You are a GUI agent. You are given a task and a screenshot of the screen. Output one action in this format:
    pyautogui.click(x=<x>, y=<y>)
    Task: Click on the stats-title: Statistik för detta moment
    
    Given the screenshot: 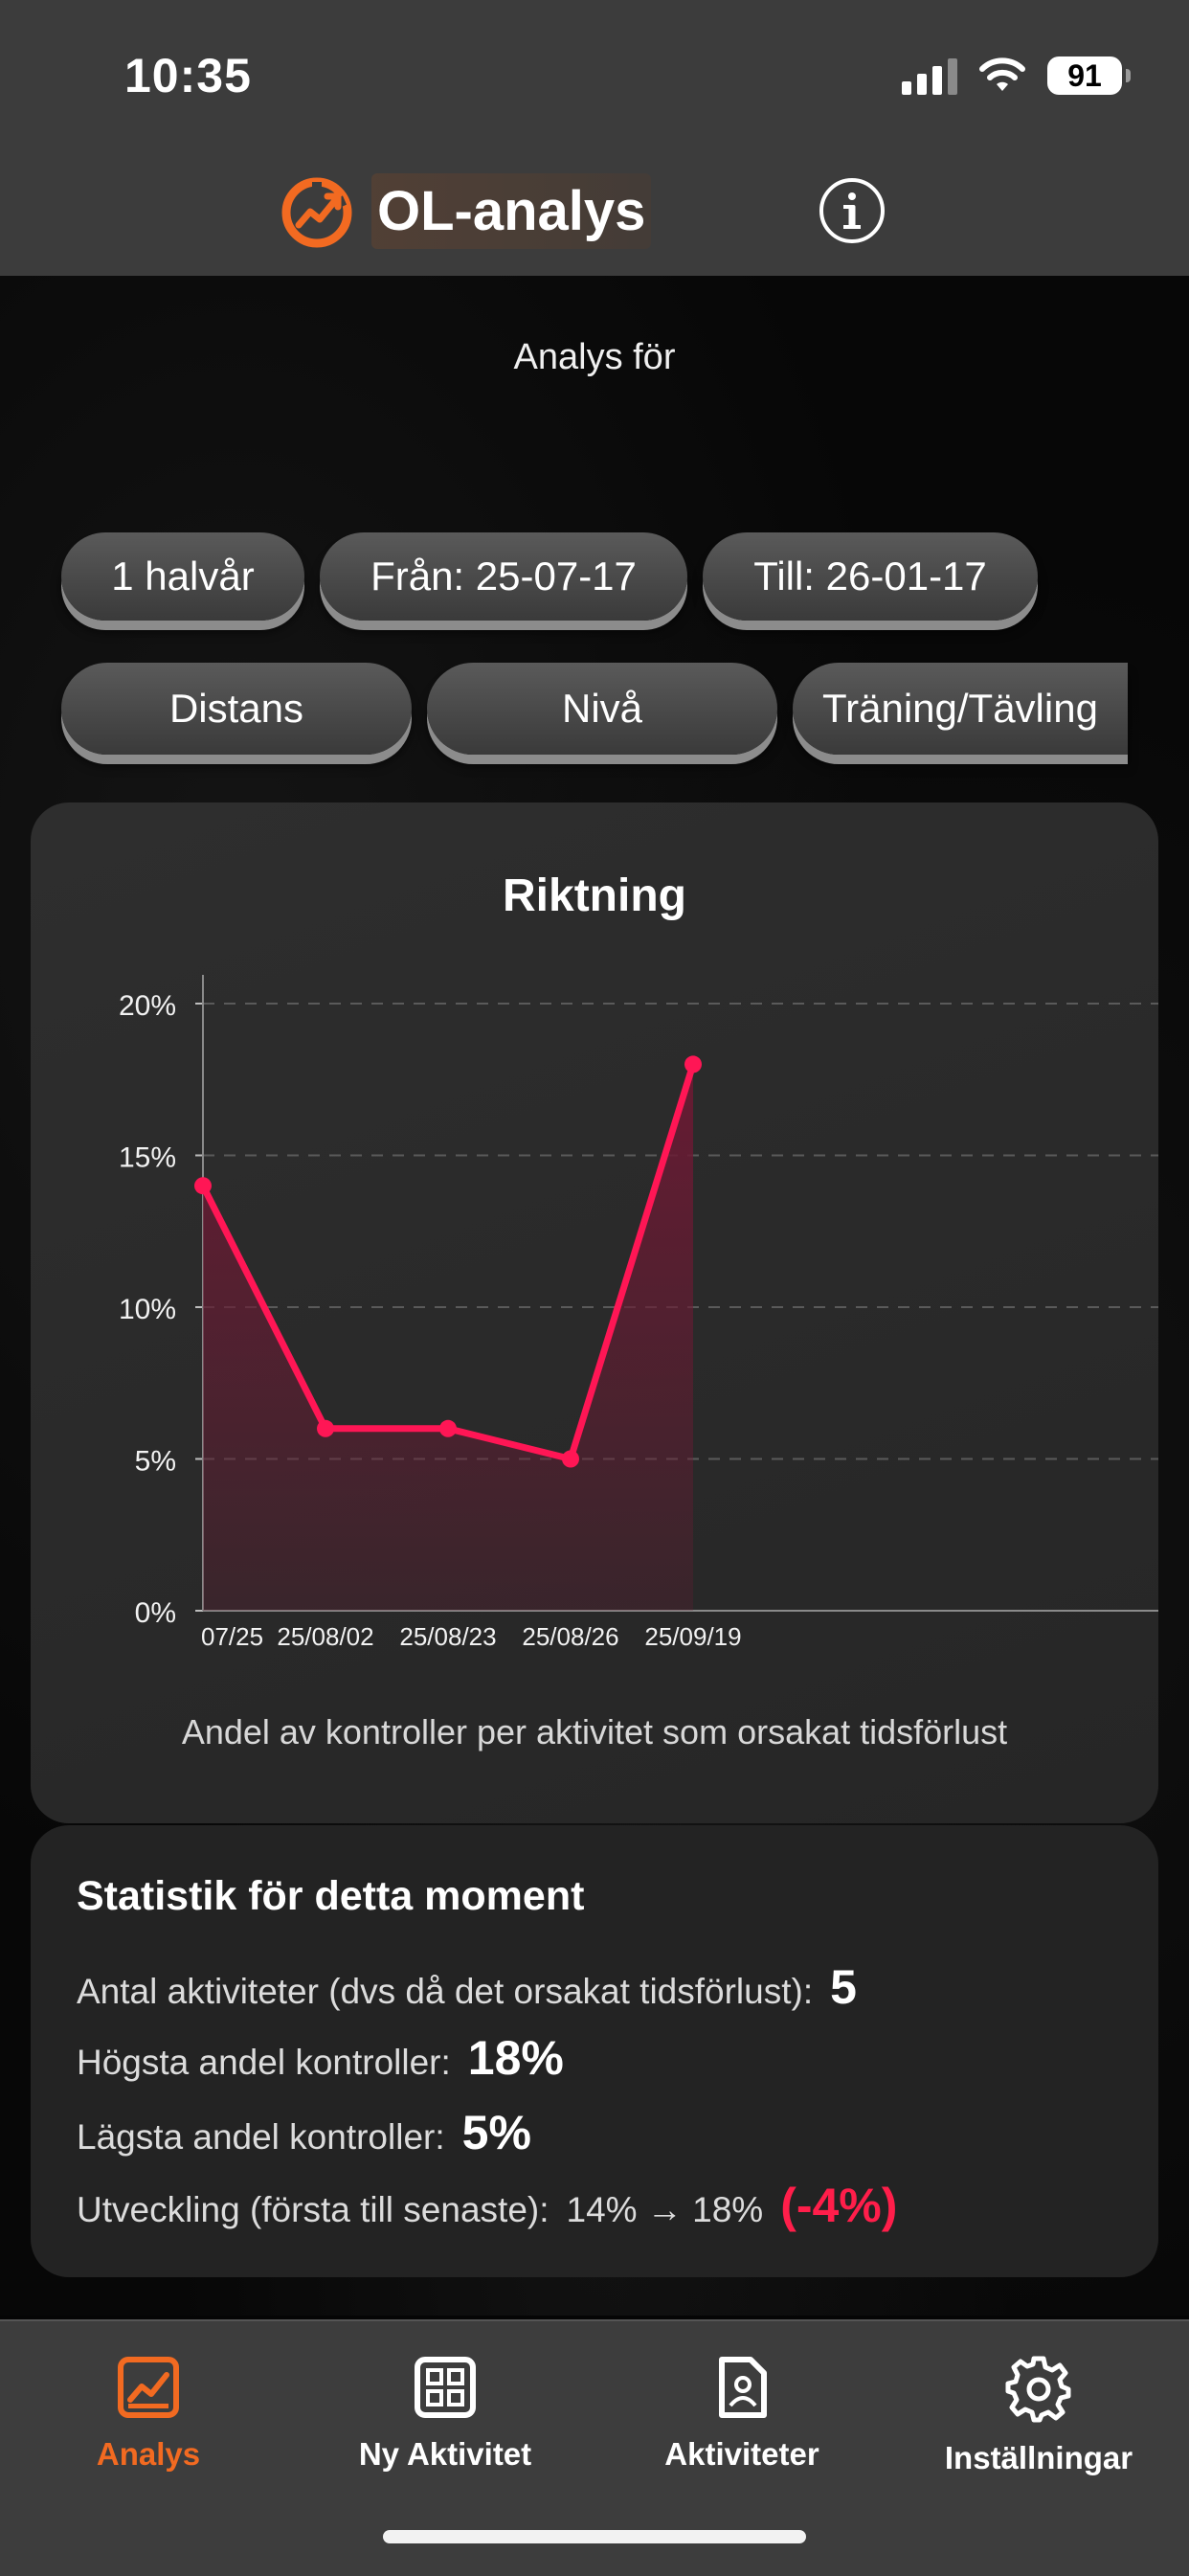 What is the action you would take?
    pyautogui.click(x=331, y=1896)
    